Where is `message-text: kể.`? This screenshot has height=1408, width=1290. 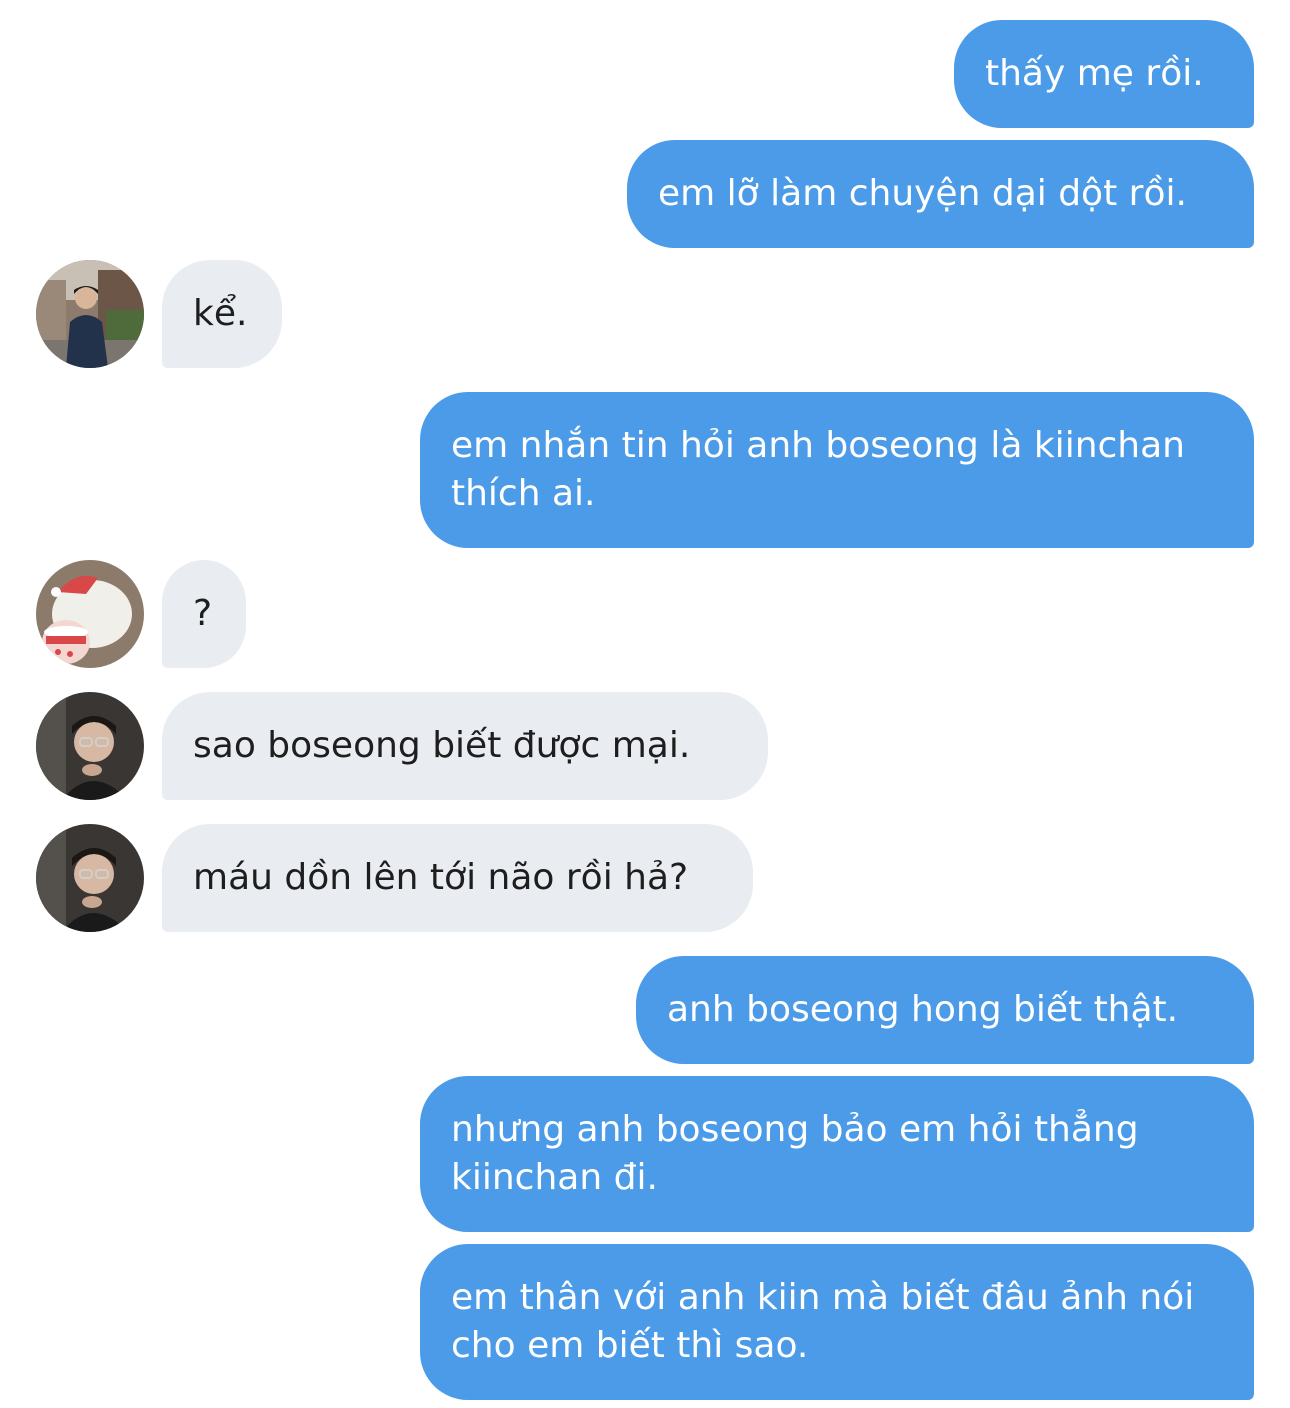
message-text: kể. is located at coordinates (220, 313).